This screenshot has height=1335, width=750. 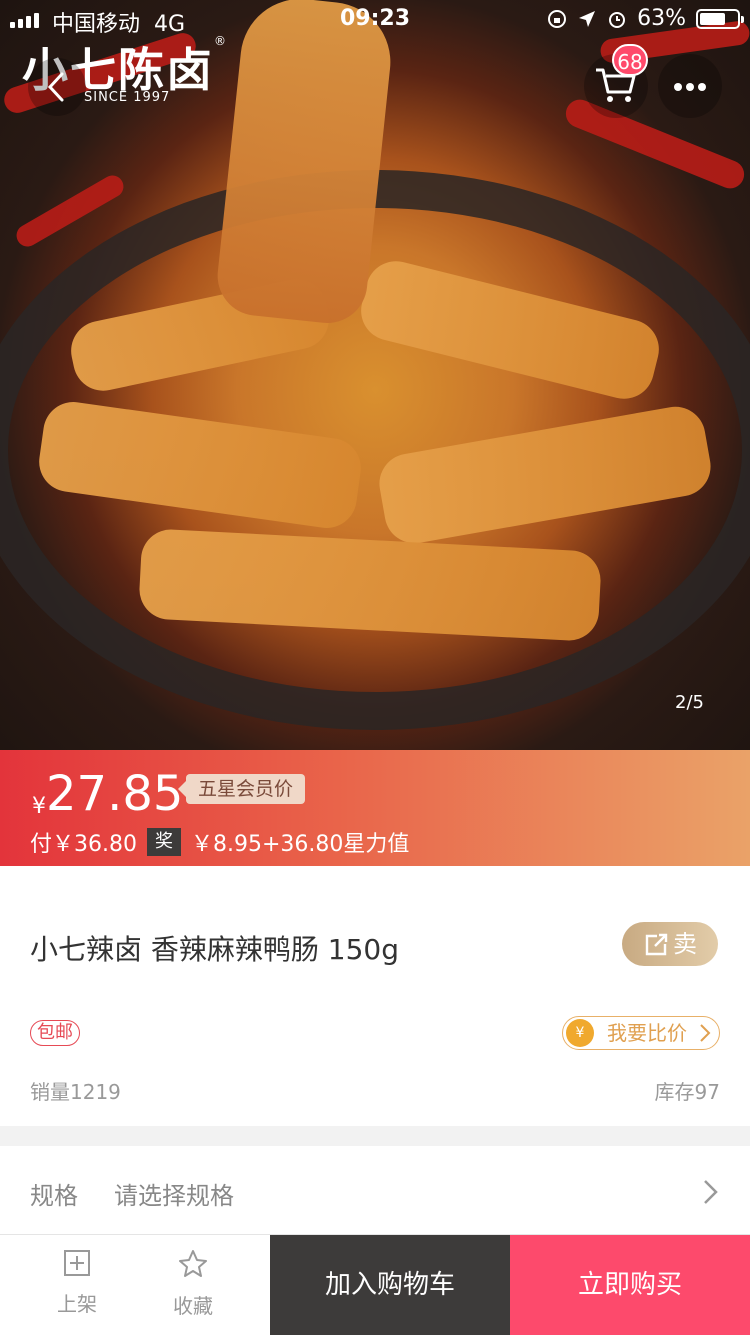 I want to click on spec-value: 请选择规格, so click(x=174, y=1196).